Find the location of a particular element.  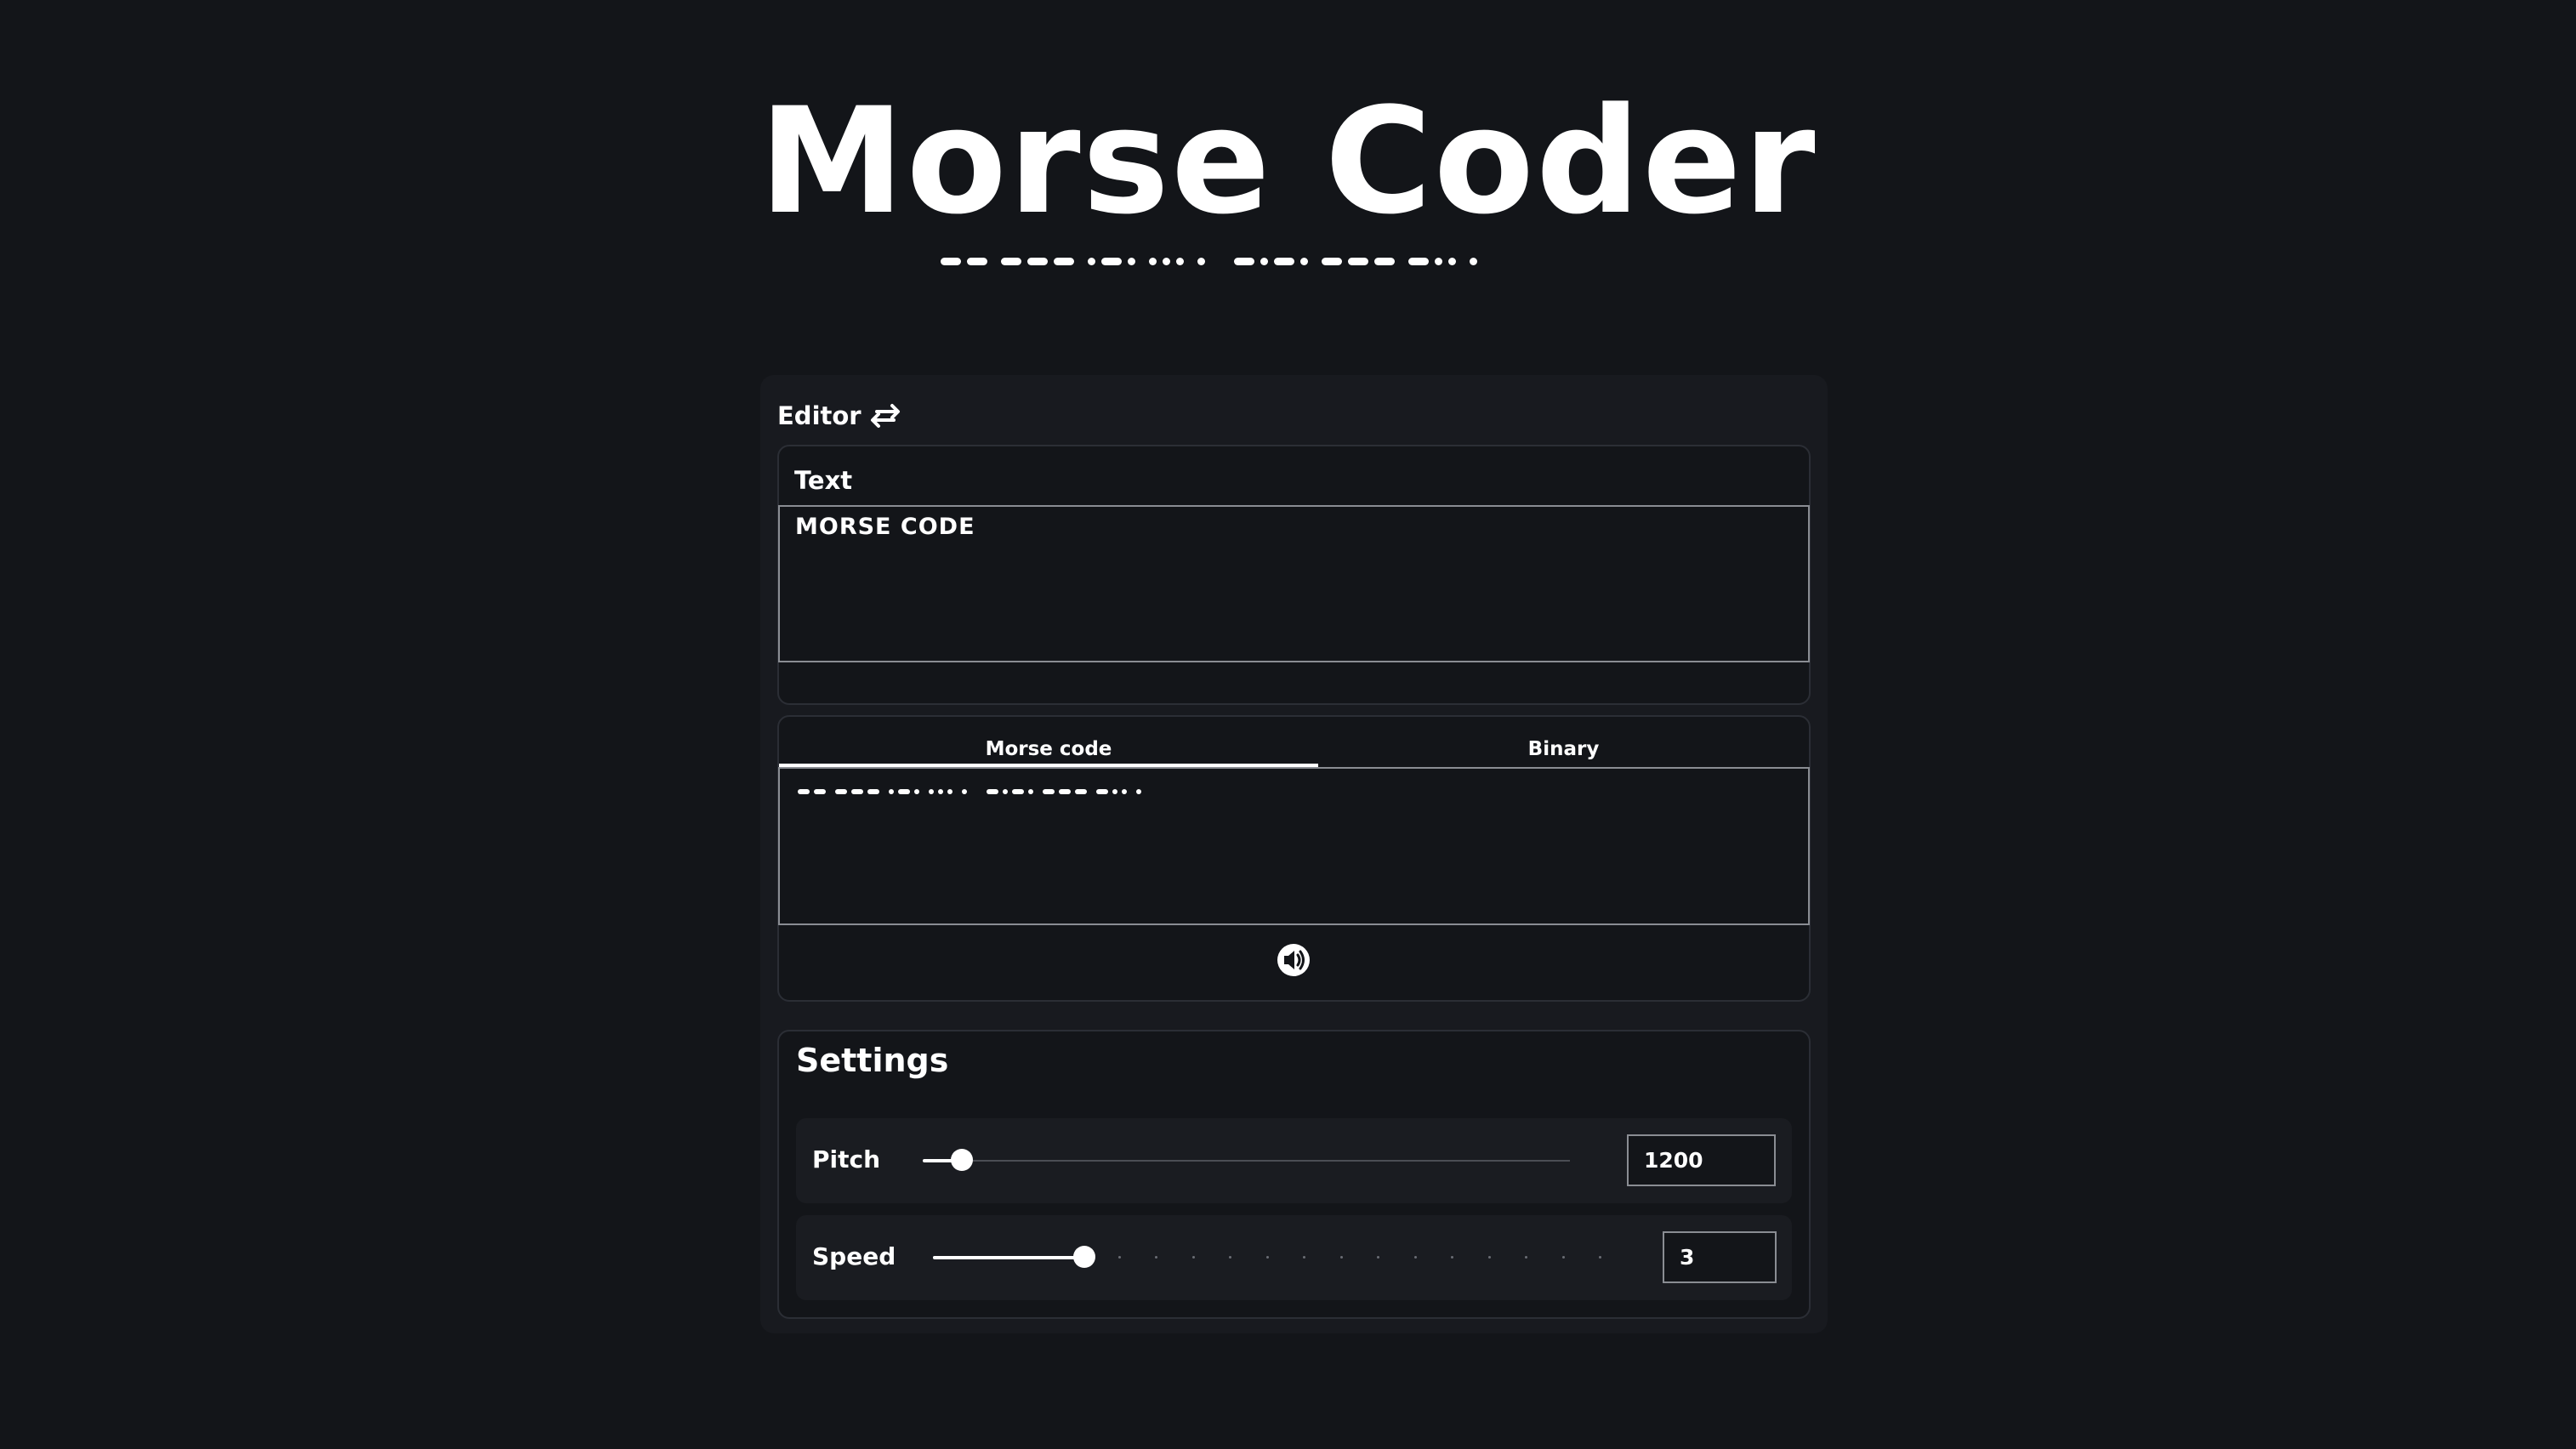

speed-label: Speed is located at coordinates (854, 1256).